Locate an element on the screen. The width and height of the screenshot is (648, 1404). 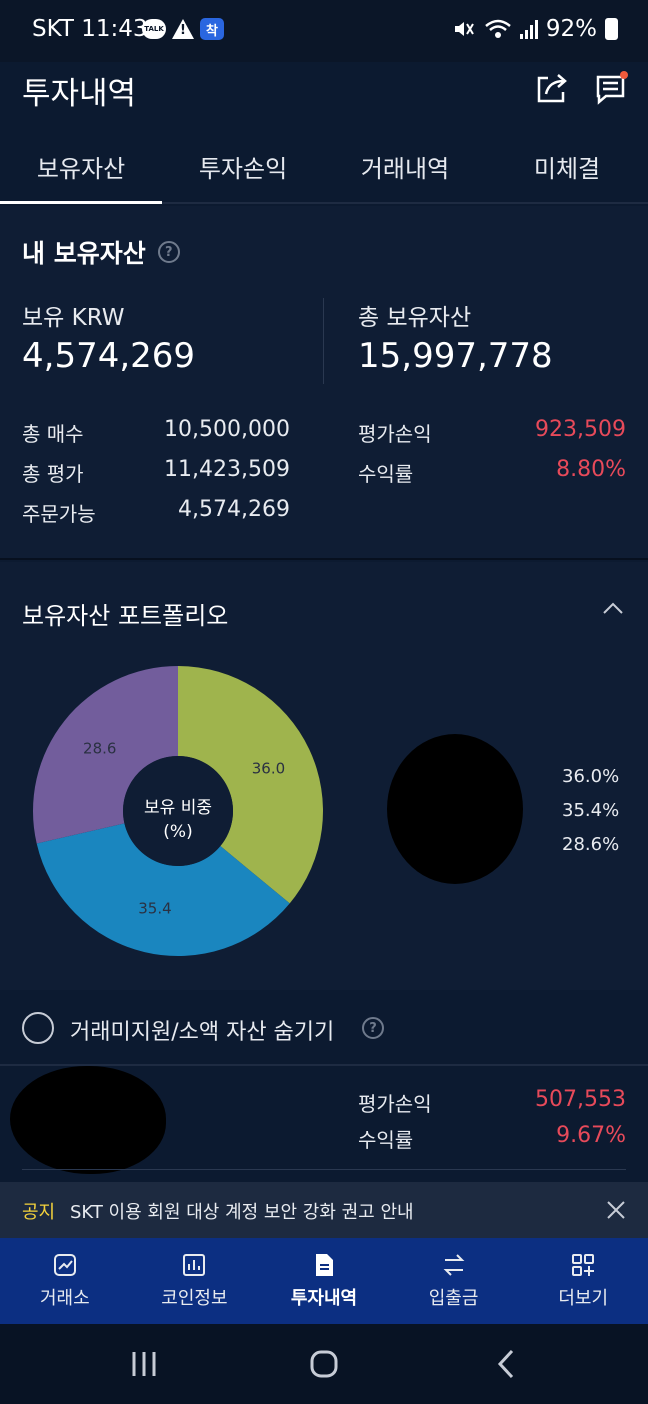
nav-investments-label: 투자내역 is located at coordinates (324, 1298).